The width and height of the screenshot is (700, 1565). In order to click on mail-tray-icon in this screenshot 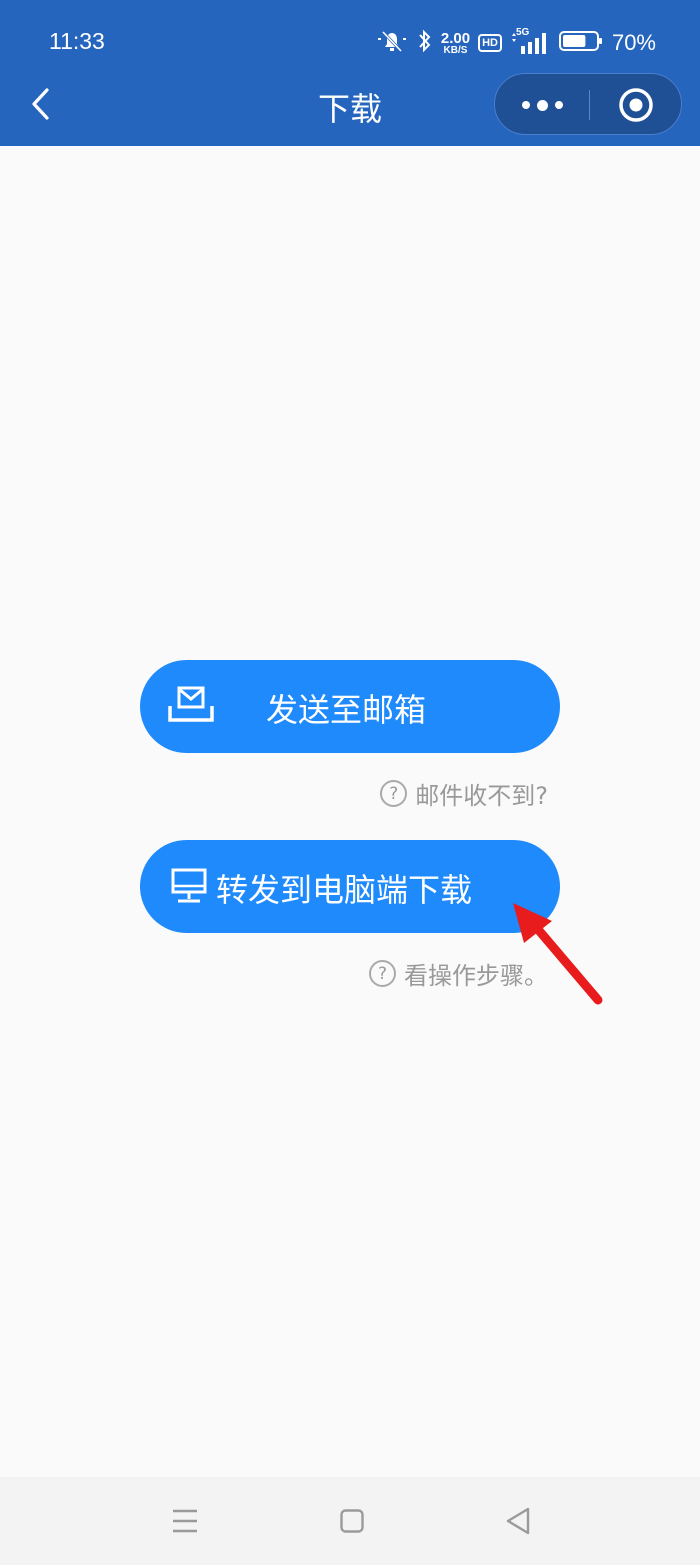, I will do `click(191, 710)`.